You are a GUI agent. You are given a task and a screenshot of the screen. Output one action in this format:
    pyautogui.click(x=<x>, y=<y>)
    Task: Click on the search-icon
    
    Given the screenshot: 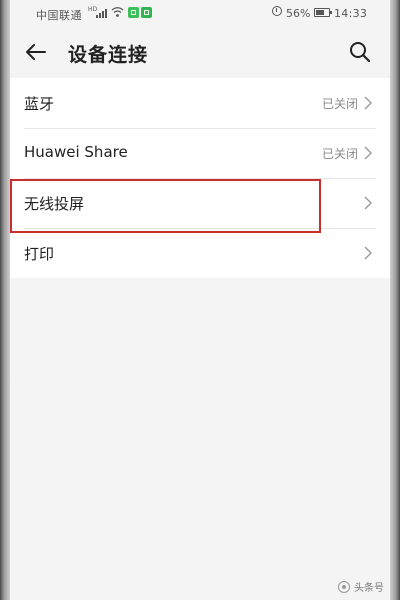 What is the action you would take?
    pyautogui.click(x=360, y=52)
    